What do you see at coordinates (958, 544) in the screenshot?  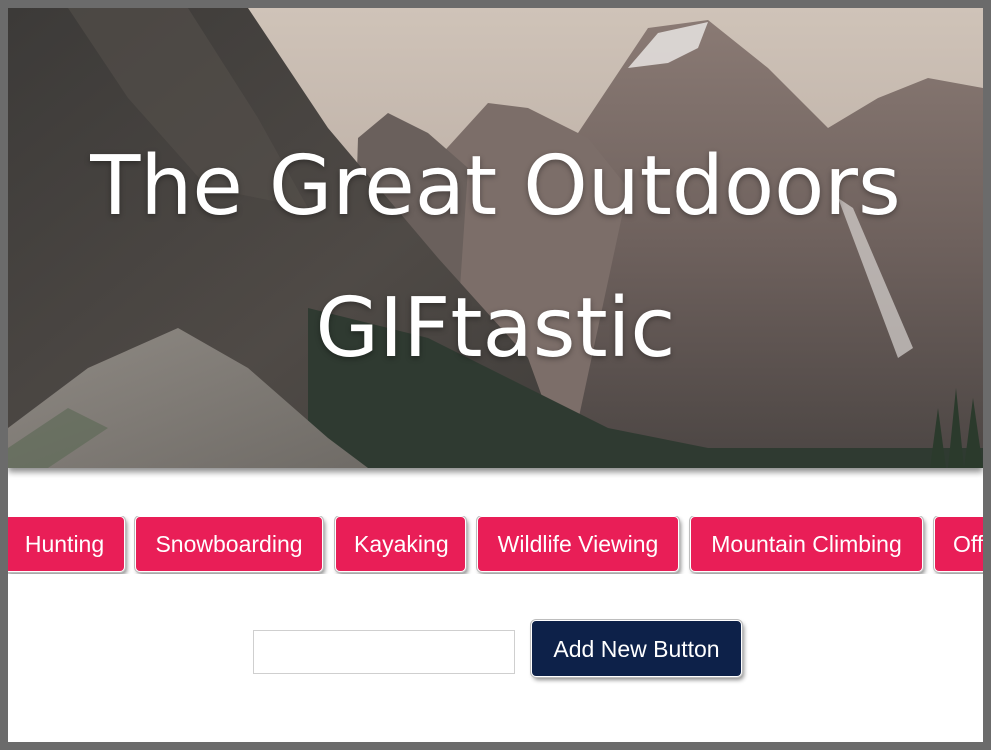 I see `topic-button-off: Off` at bounding box center [958, 544].